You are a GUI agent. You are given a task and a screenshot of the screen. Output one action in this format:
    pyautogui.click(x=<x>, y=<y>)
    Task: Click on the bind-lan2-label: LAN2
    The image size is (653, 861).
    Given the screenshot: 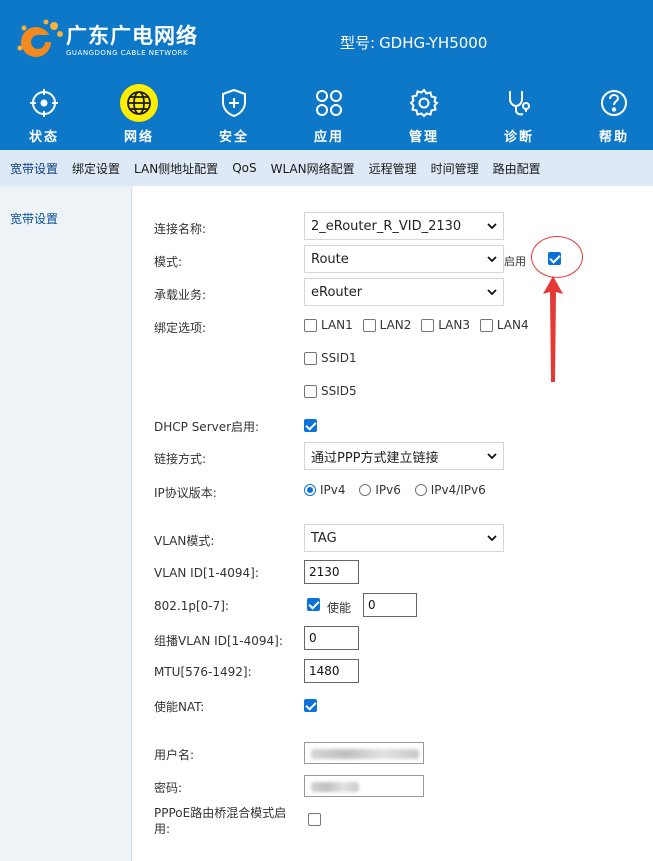 What is the action you would take?
    pyautogui.click(x=395, y=325)
    